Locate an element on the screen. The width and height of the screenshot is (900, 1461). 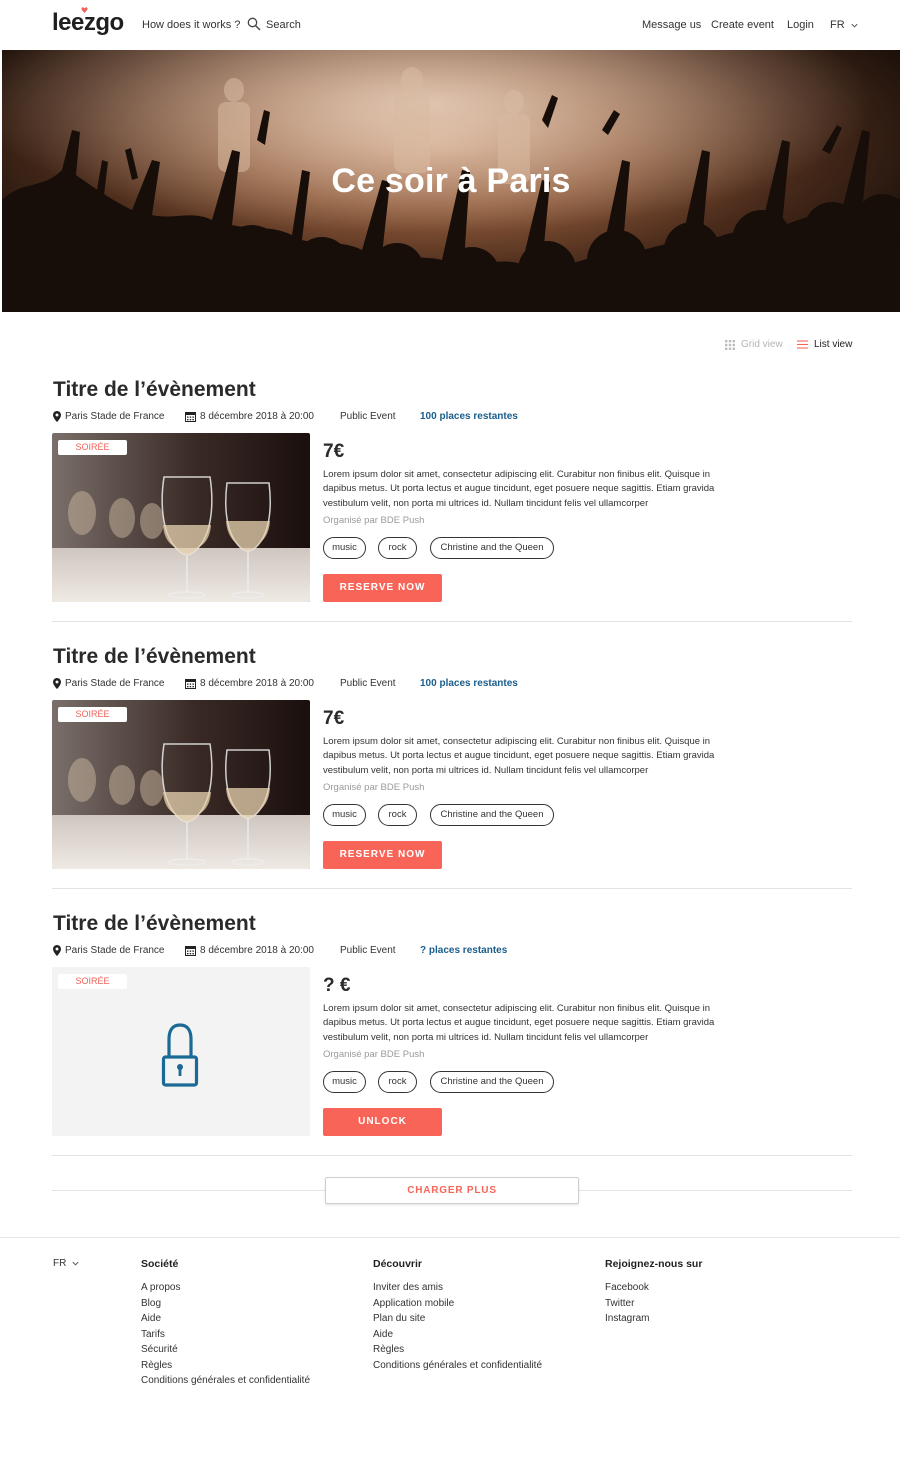
search-icon is located at coordinates (254, 24).